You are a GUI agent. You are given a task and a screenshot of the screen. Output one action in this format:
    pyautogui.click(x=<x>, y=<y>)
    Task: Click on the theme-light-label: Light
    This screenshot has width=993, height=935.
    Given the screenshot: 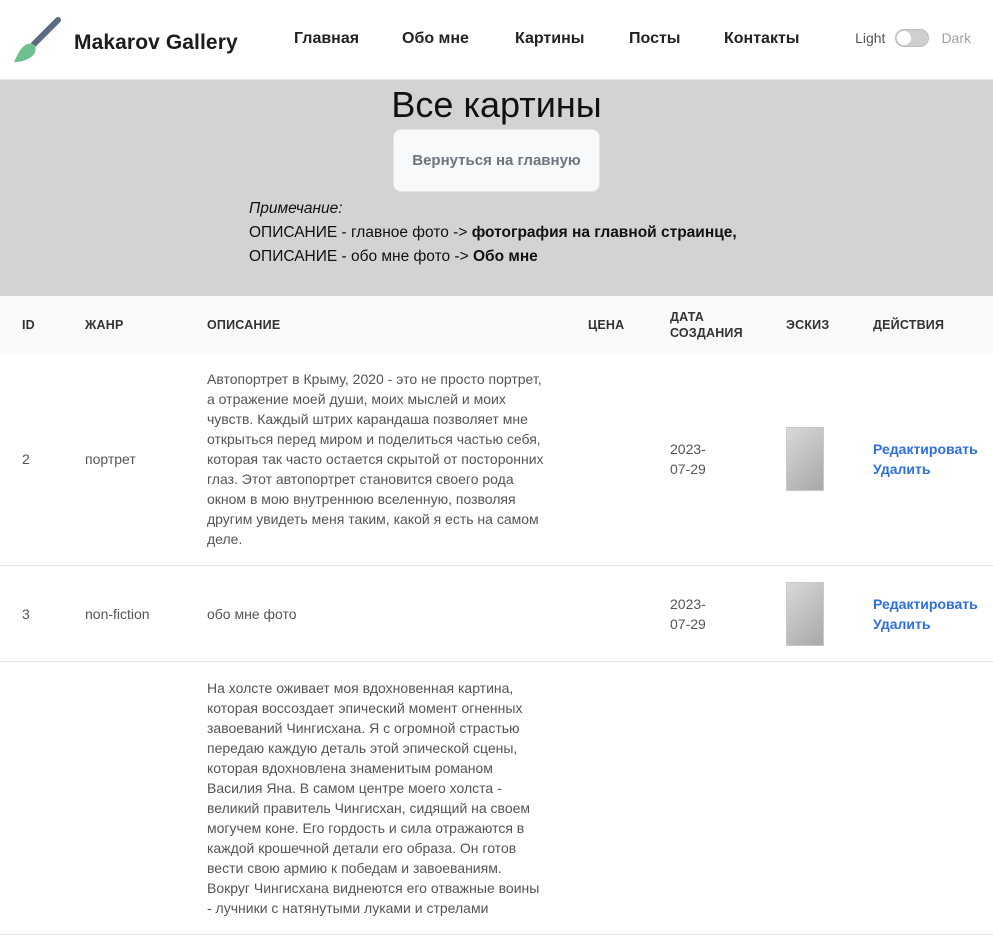 What is the action you would take?
    pyautogui.click(x=870, y=38)
    